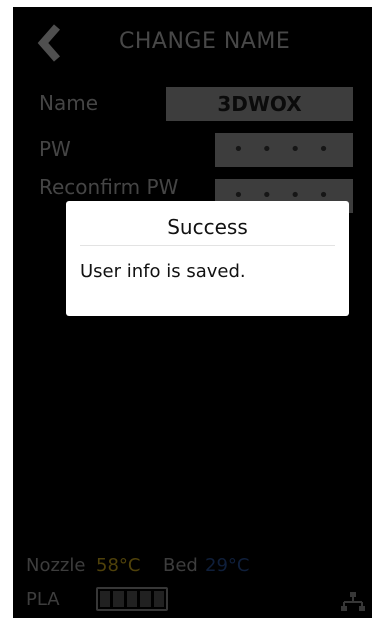  Describe the element at coordinates (163, 271) in the screenshot. I see `dialog-message: User info is saved.` at that location.